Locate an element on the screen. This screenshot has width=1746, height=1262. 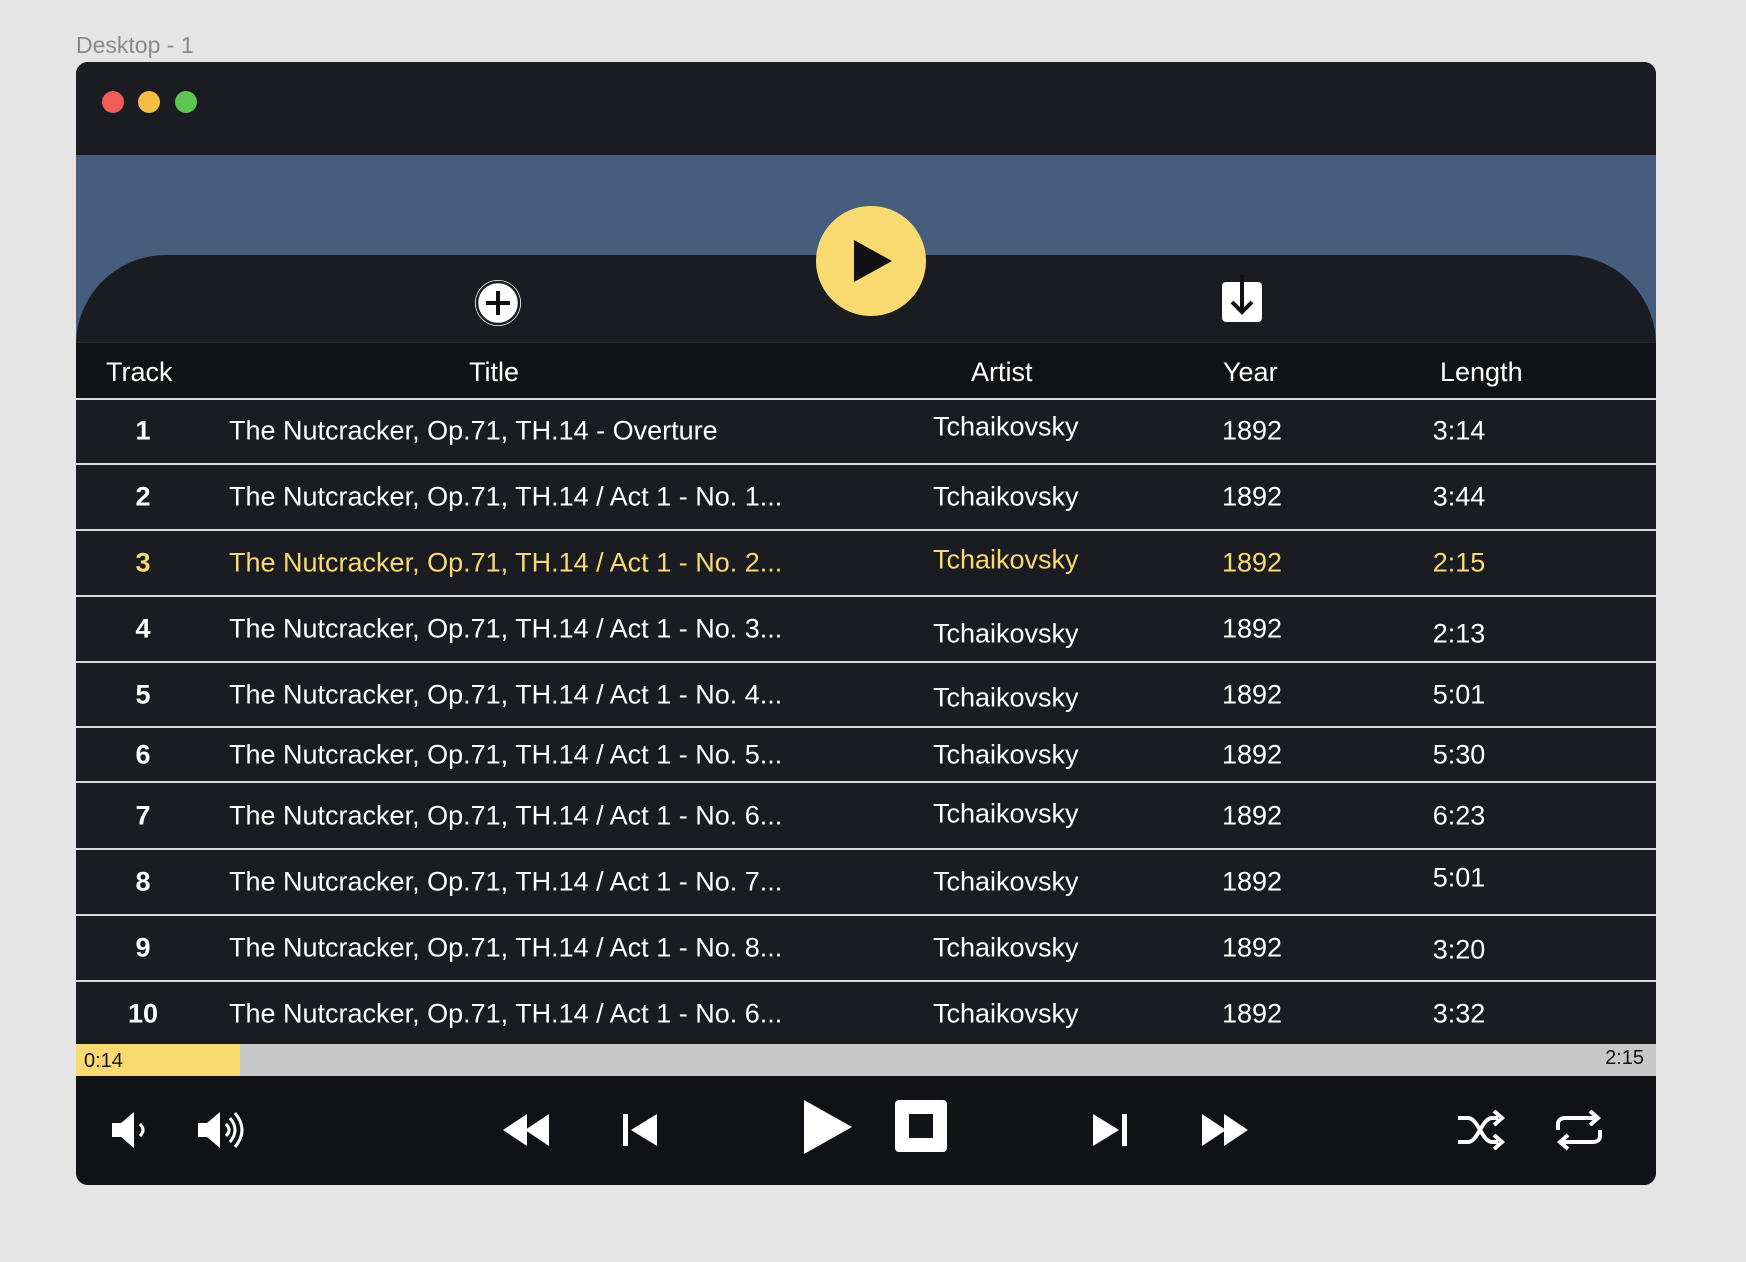
track-number: 4 is located at coordinates (143, 628).